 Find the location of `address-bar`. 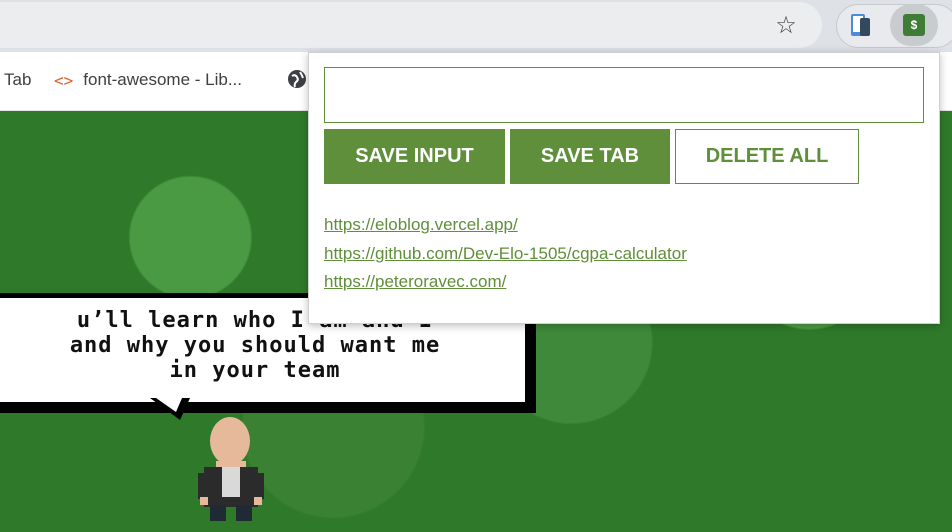

address-bar is located at coordinates (411, 25).